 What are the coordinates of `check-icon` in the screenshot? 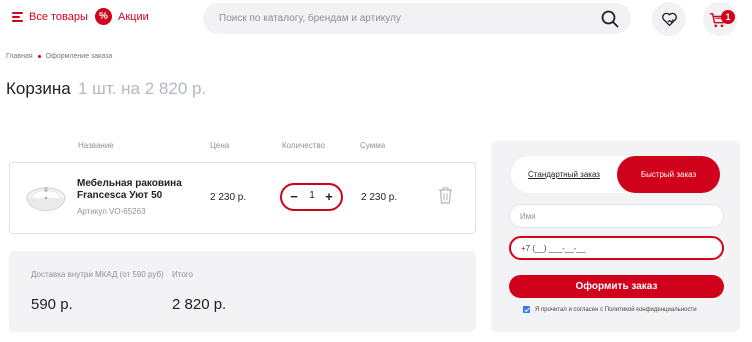 It's located at (526, 309).